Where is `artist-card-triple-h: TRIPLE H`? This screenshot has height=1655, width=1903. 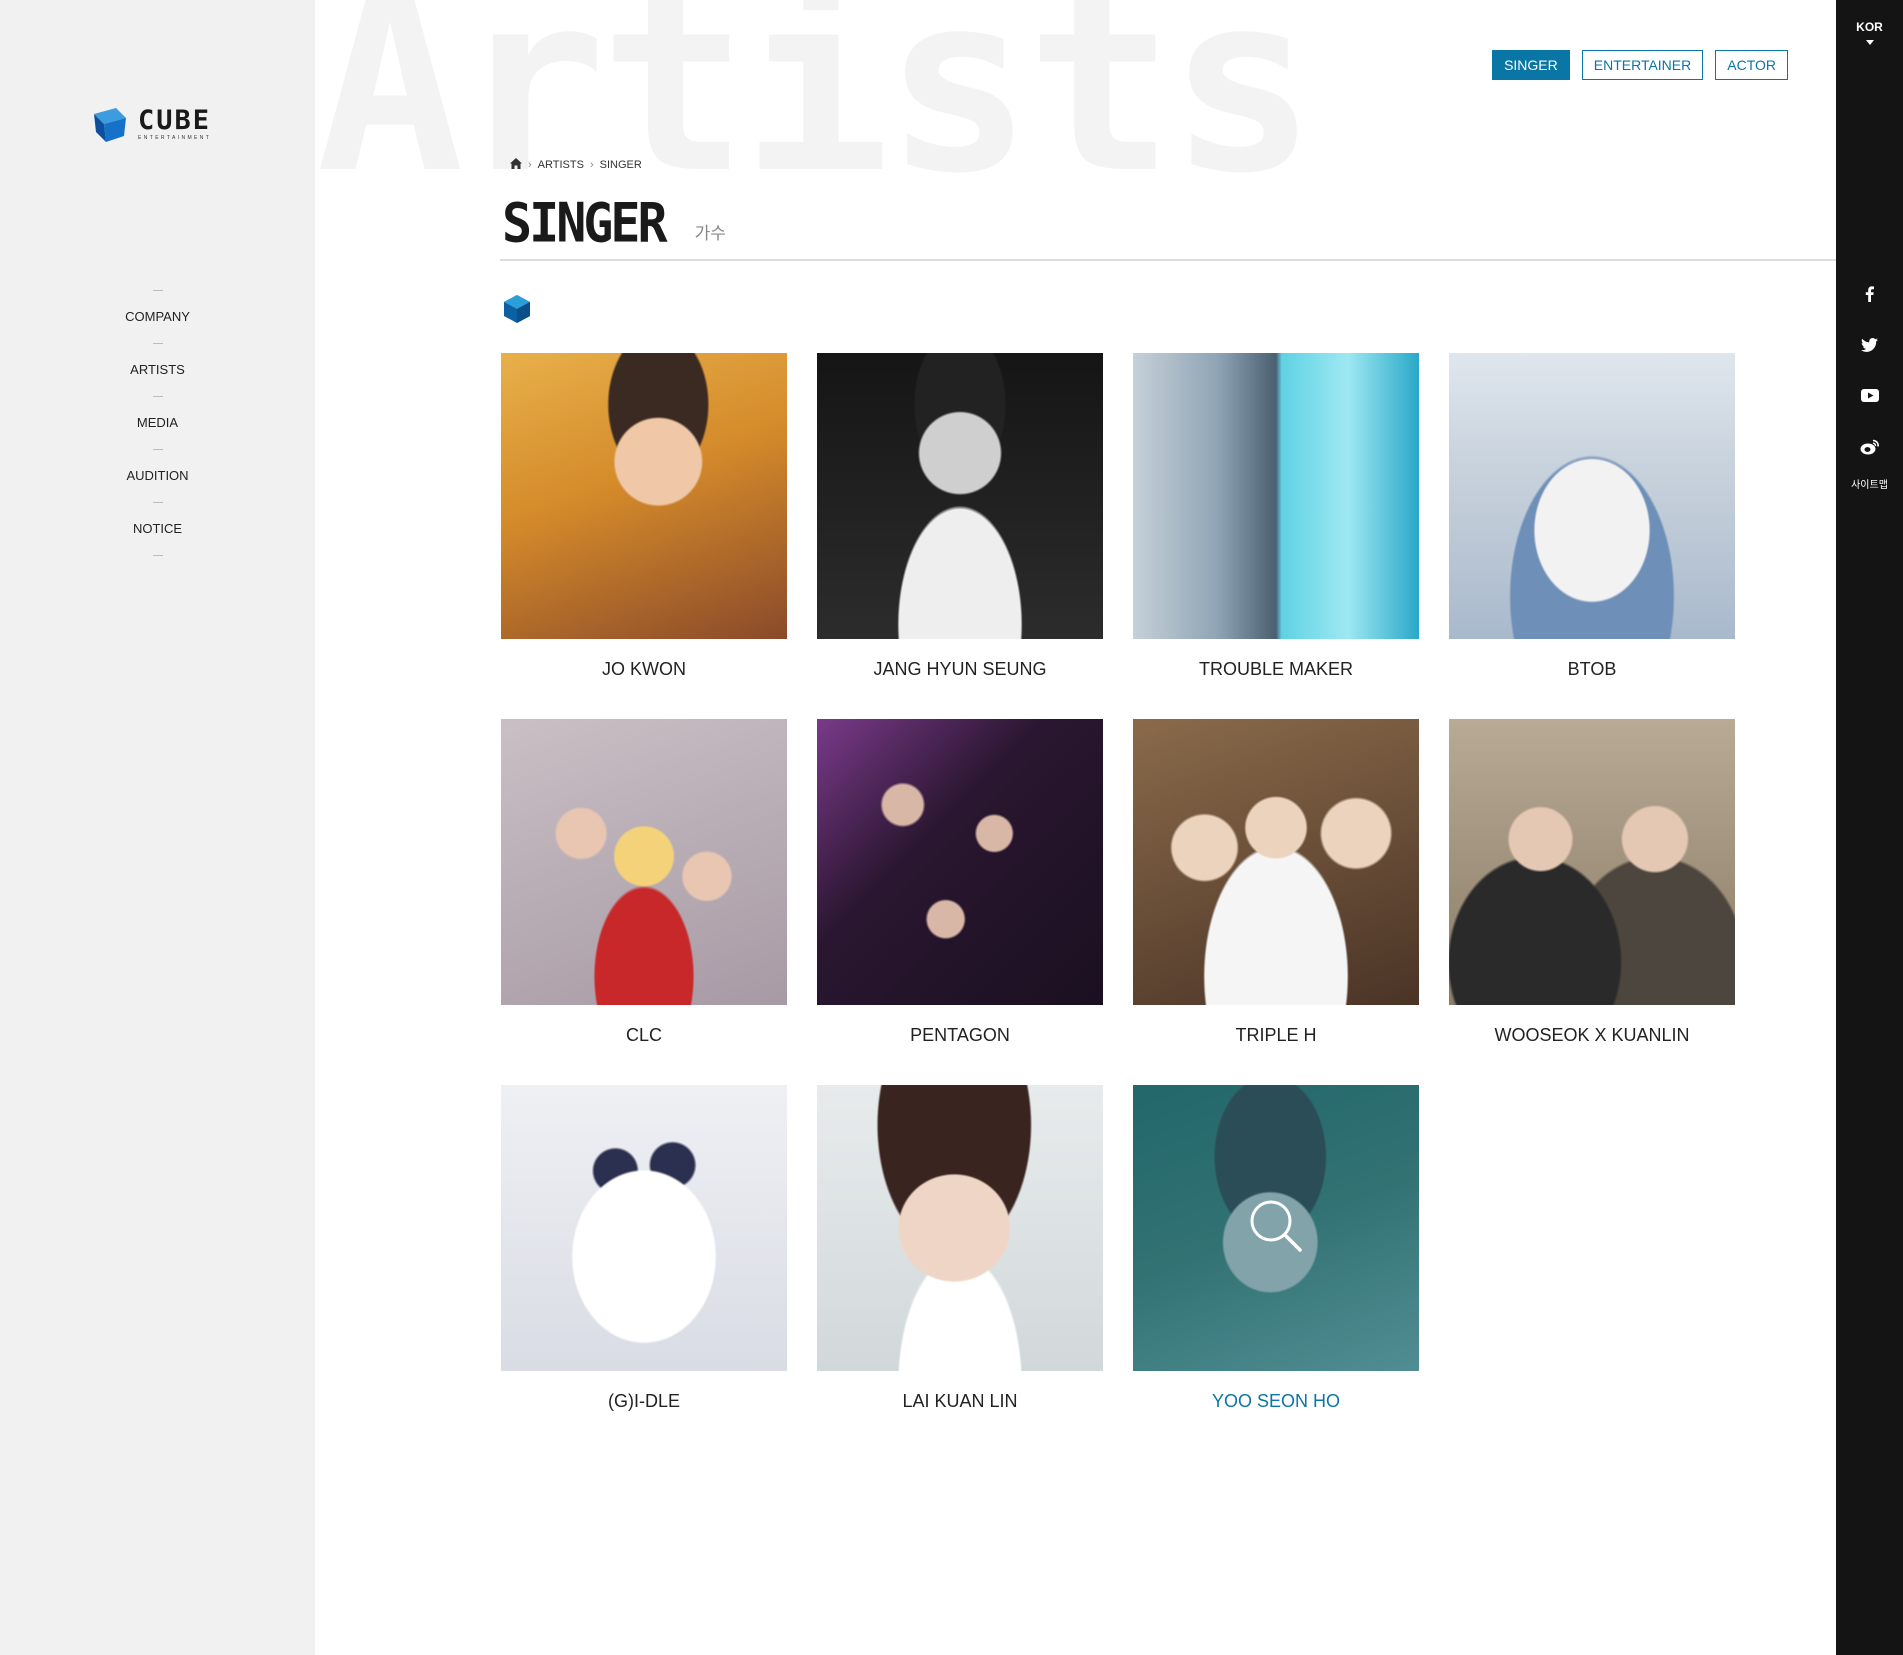 artist-card-triple-h: TRIPLE H is located at coordinates (1276, 902).